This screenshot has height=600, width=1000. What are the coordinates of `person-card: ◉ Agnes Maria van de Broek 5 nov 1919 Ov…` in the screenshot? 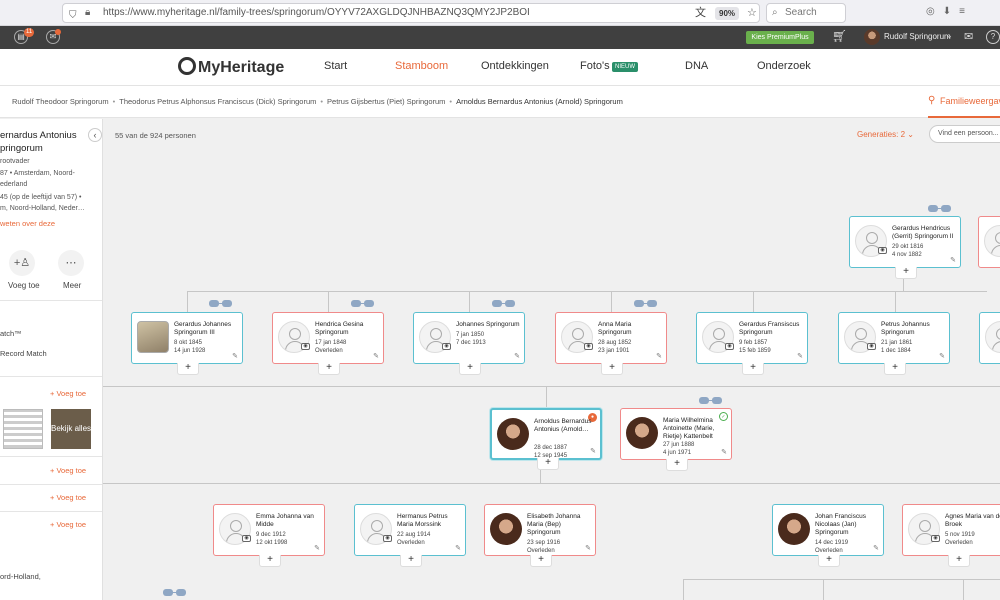 It's located at (951, 535).